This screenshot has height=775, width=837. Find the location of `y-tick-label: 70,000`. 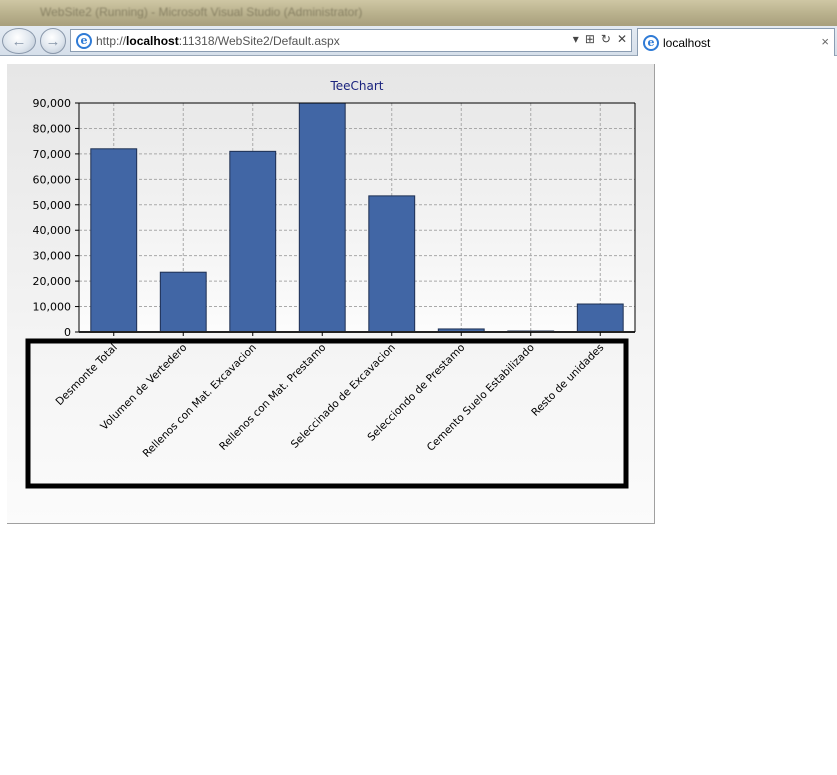

y-tick-label: 70,000 is located at coordinates (52, 154).